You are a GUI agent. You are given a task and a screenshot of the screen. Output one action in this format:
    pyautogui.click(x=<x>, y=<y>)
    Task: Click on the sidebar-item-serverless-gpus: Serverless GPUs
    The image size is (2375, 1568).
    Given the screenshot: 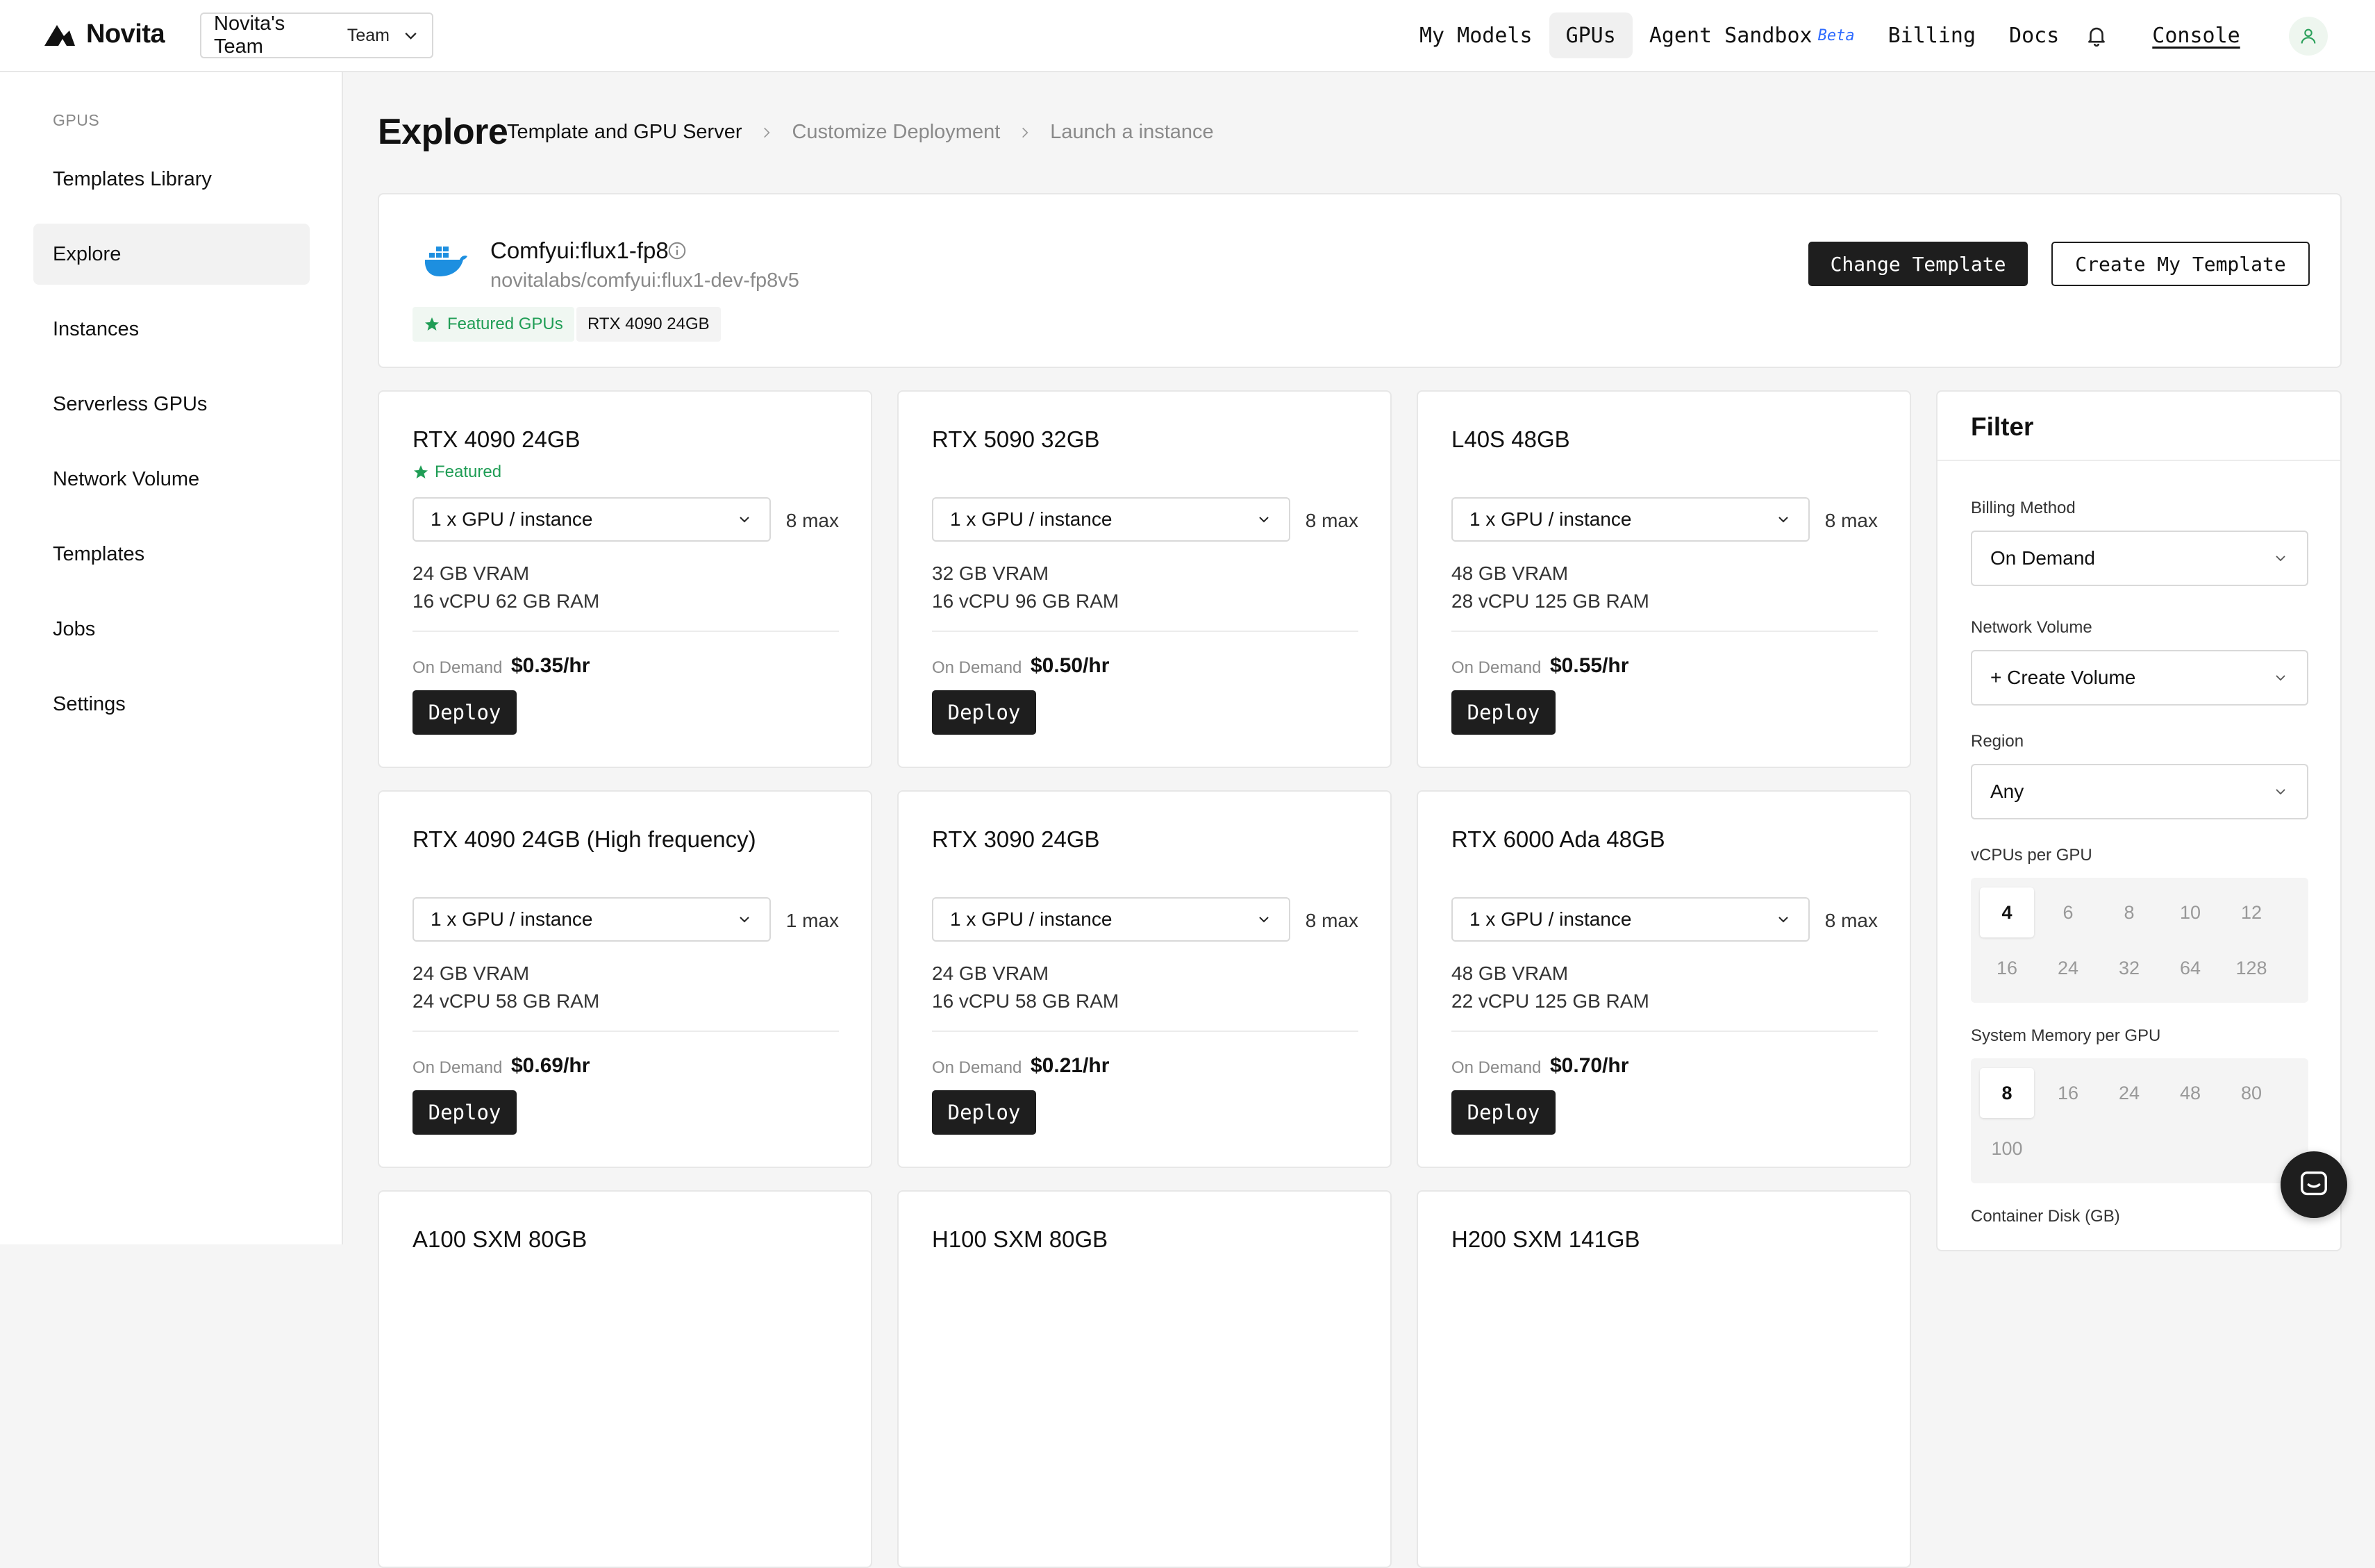 What is the action you would take?
    pyautogui.click(x=171, y=404)
    